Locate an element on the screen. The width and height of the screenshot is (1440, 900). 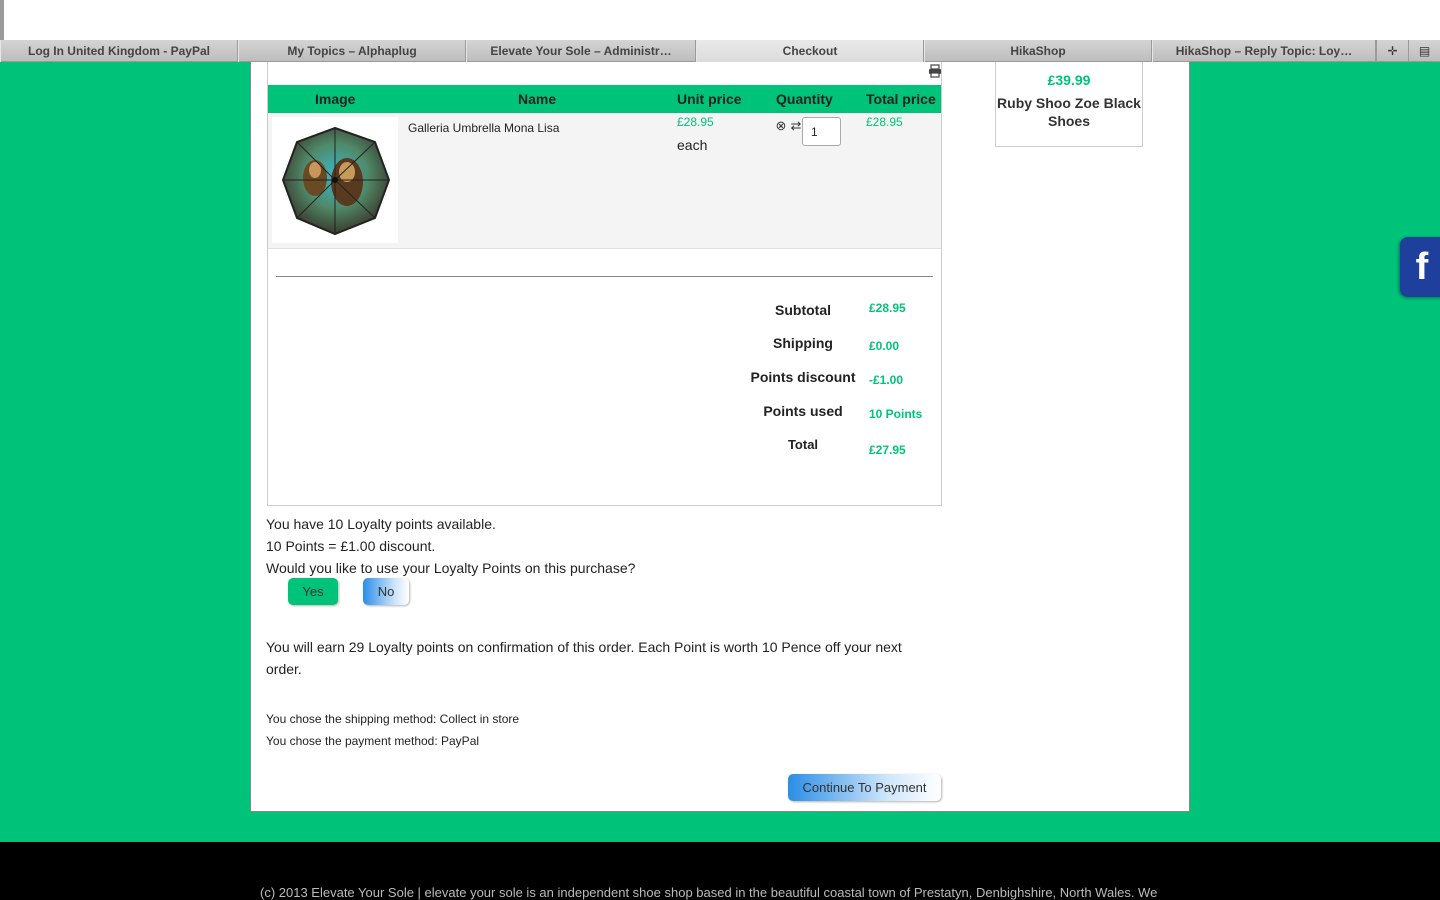
tab-label: Log In United Kingdom - PayPal is located at coordinates (118, 51).